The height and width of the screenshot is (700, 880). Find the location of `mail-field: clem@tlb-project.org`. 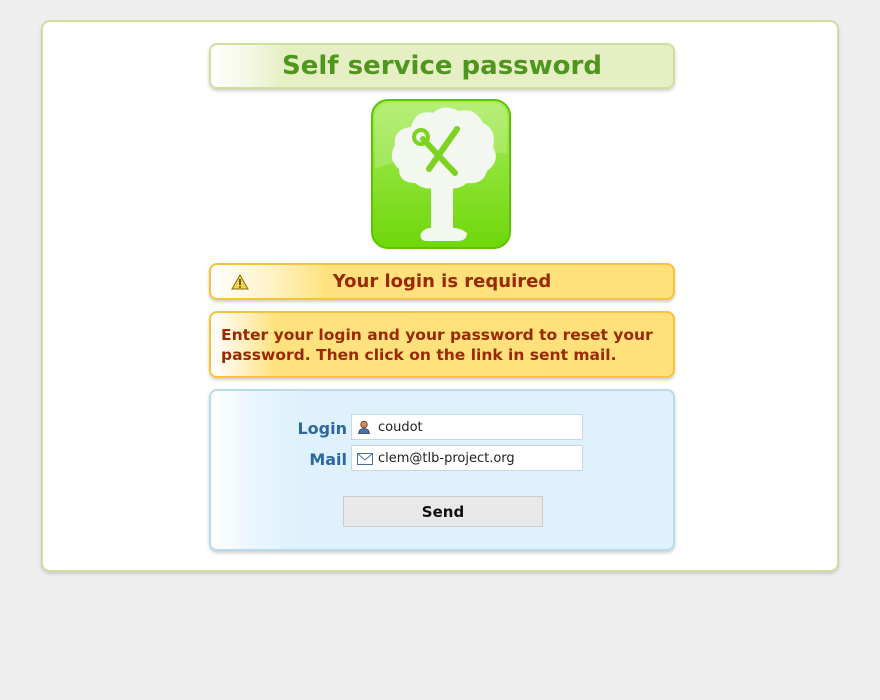

mail-field: clem@tlb-project.org is located at coordinates (467, 458).